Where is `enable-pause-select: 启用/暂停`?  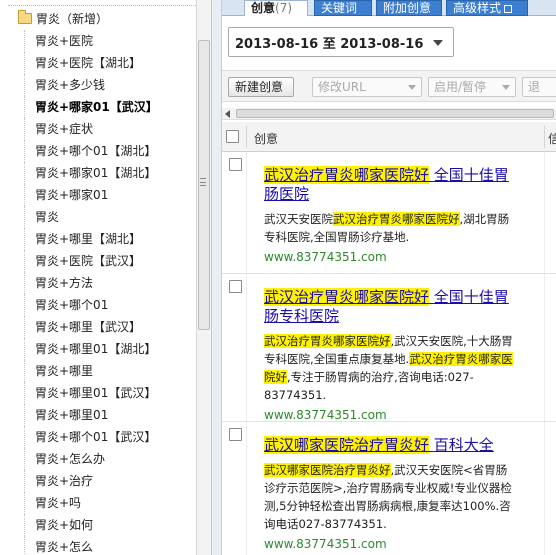 enable-pause-select: 启用/暂停 is located at coordinates (472, 87).